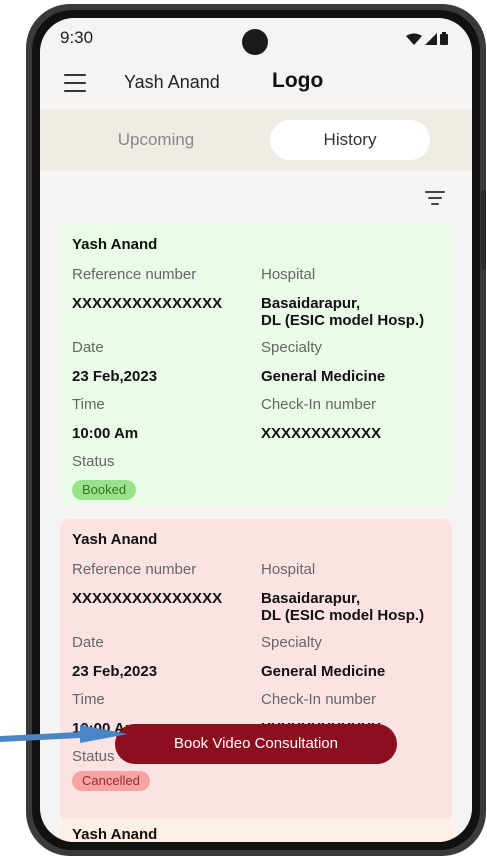 The image size is (487, 856). I want to click on status-time: 9:30, so click(77, 37).